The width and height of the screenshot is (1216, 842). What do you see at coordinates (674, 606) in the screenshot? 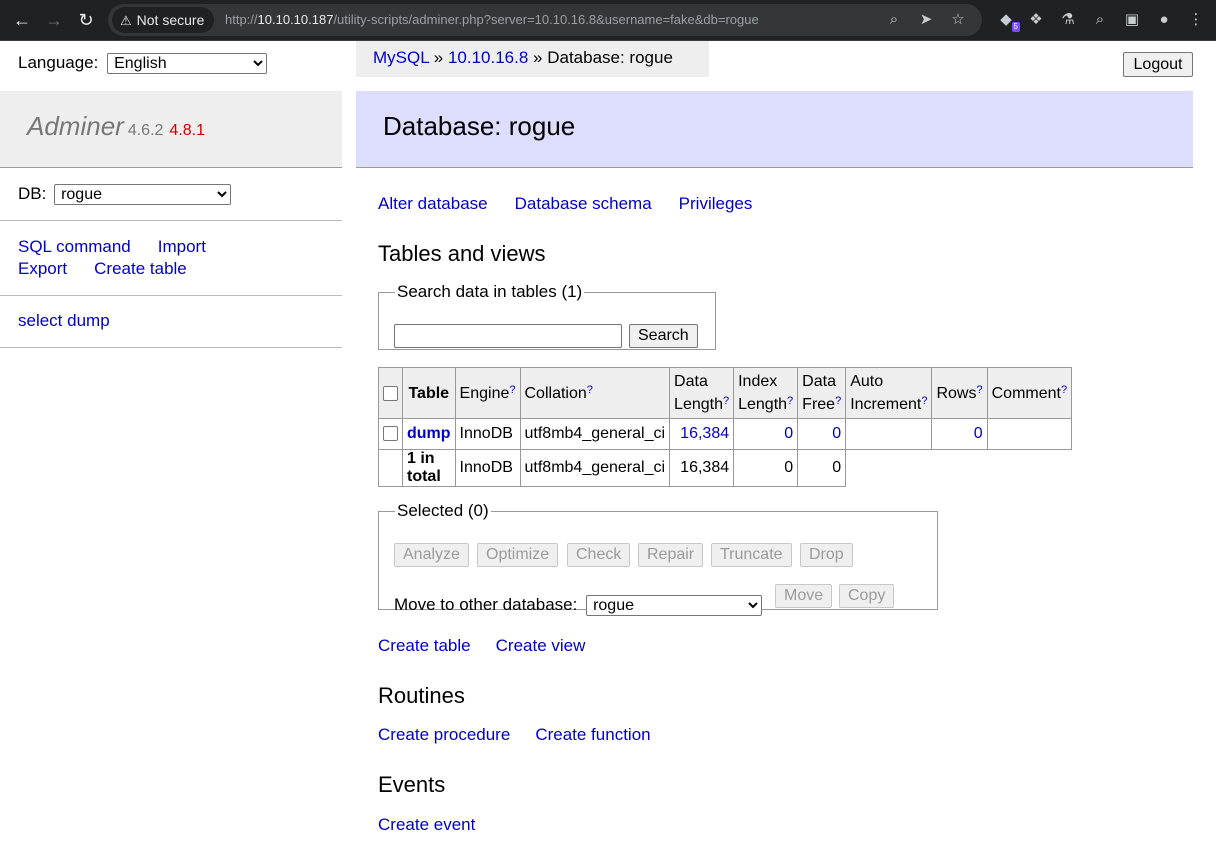
I see `move-db-select: rogue` at bounding box center [674, 606].